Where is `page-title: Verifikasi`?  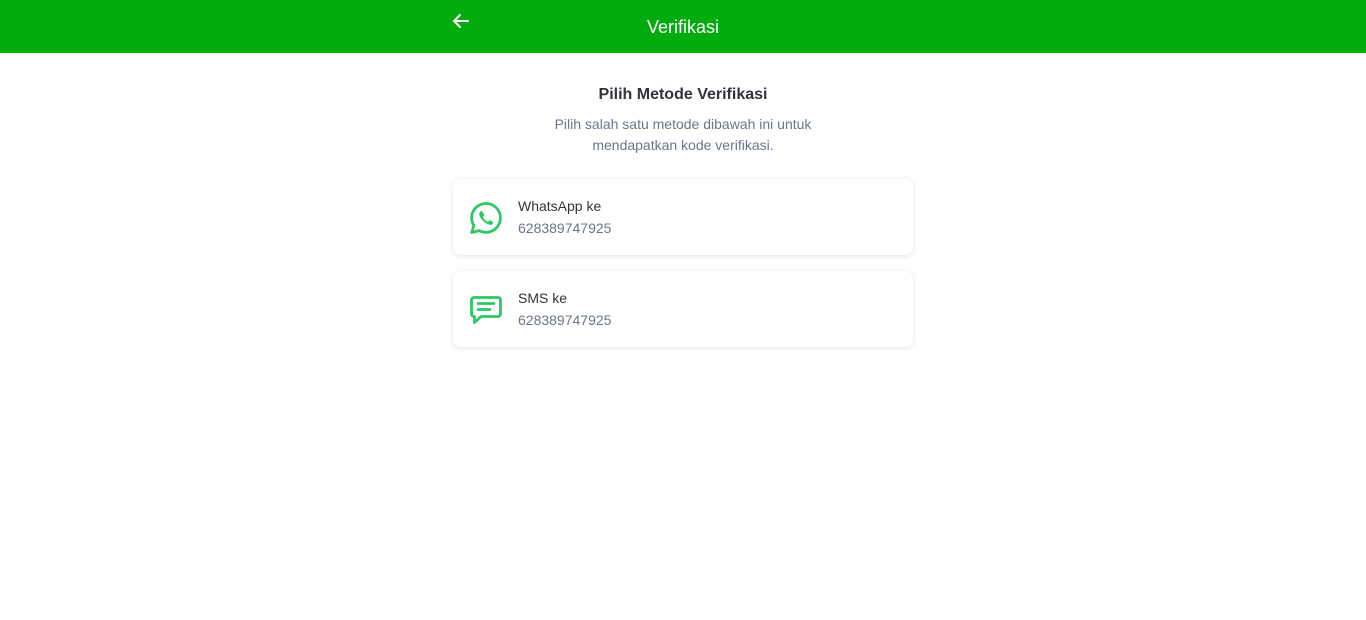
page-title: Verifikasi is located at coordinates (683, 27).